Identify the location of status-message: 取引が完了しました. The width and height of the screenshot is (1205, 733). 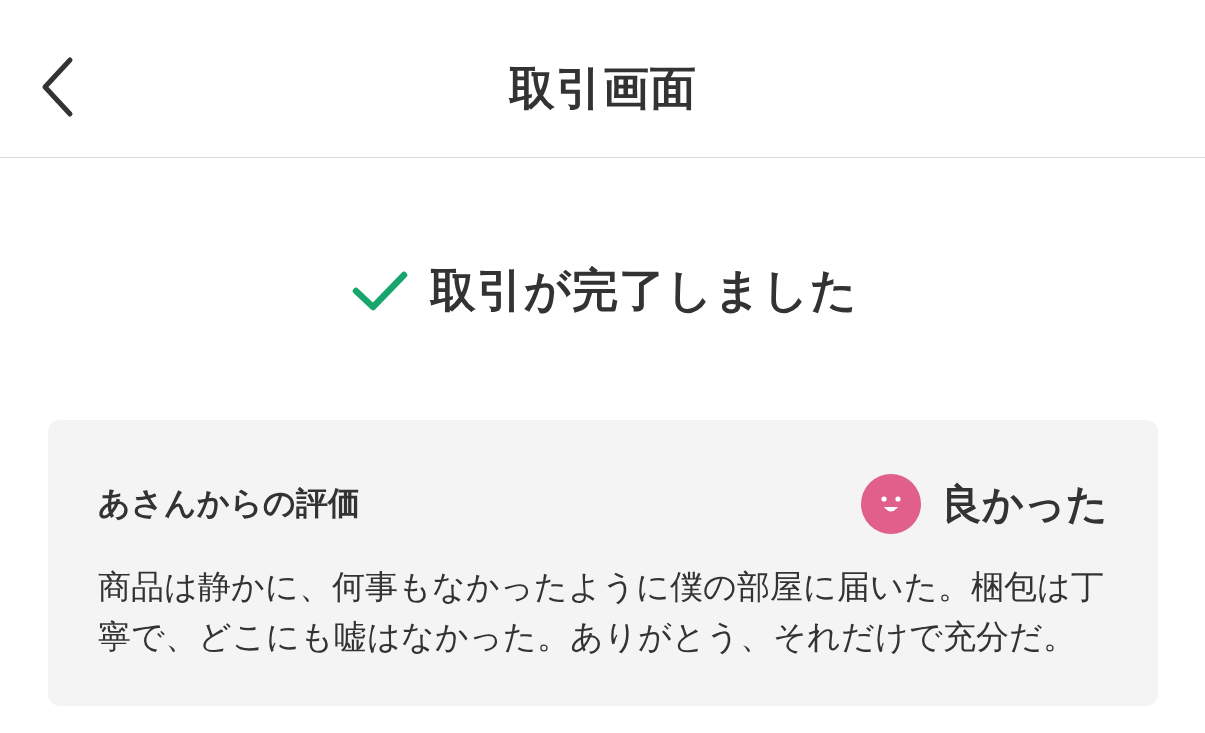
(643, 290).